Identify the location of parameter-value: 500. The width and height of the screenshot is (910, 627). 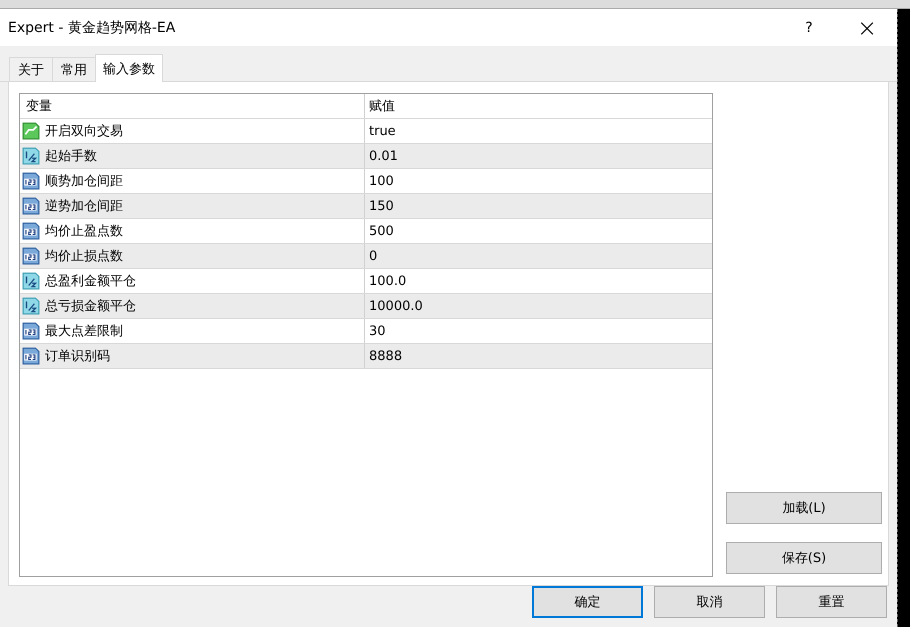
(538, 231).